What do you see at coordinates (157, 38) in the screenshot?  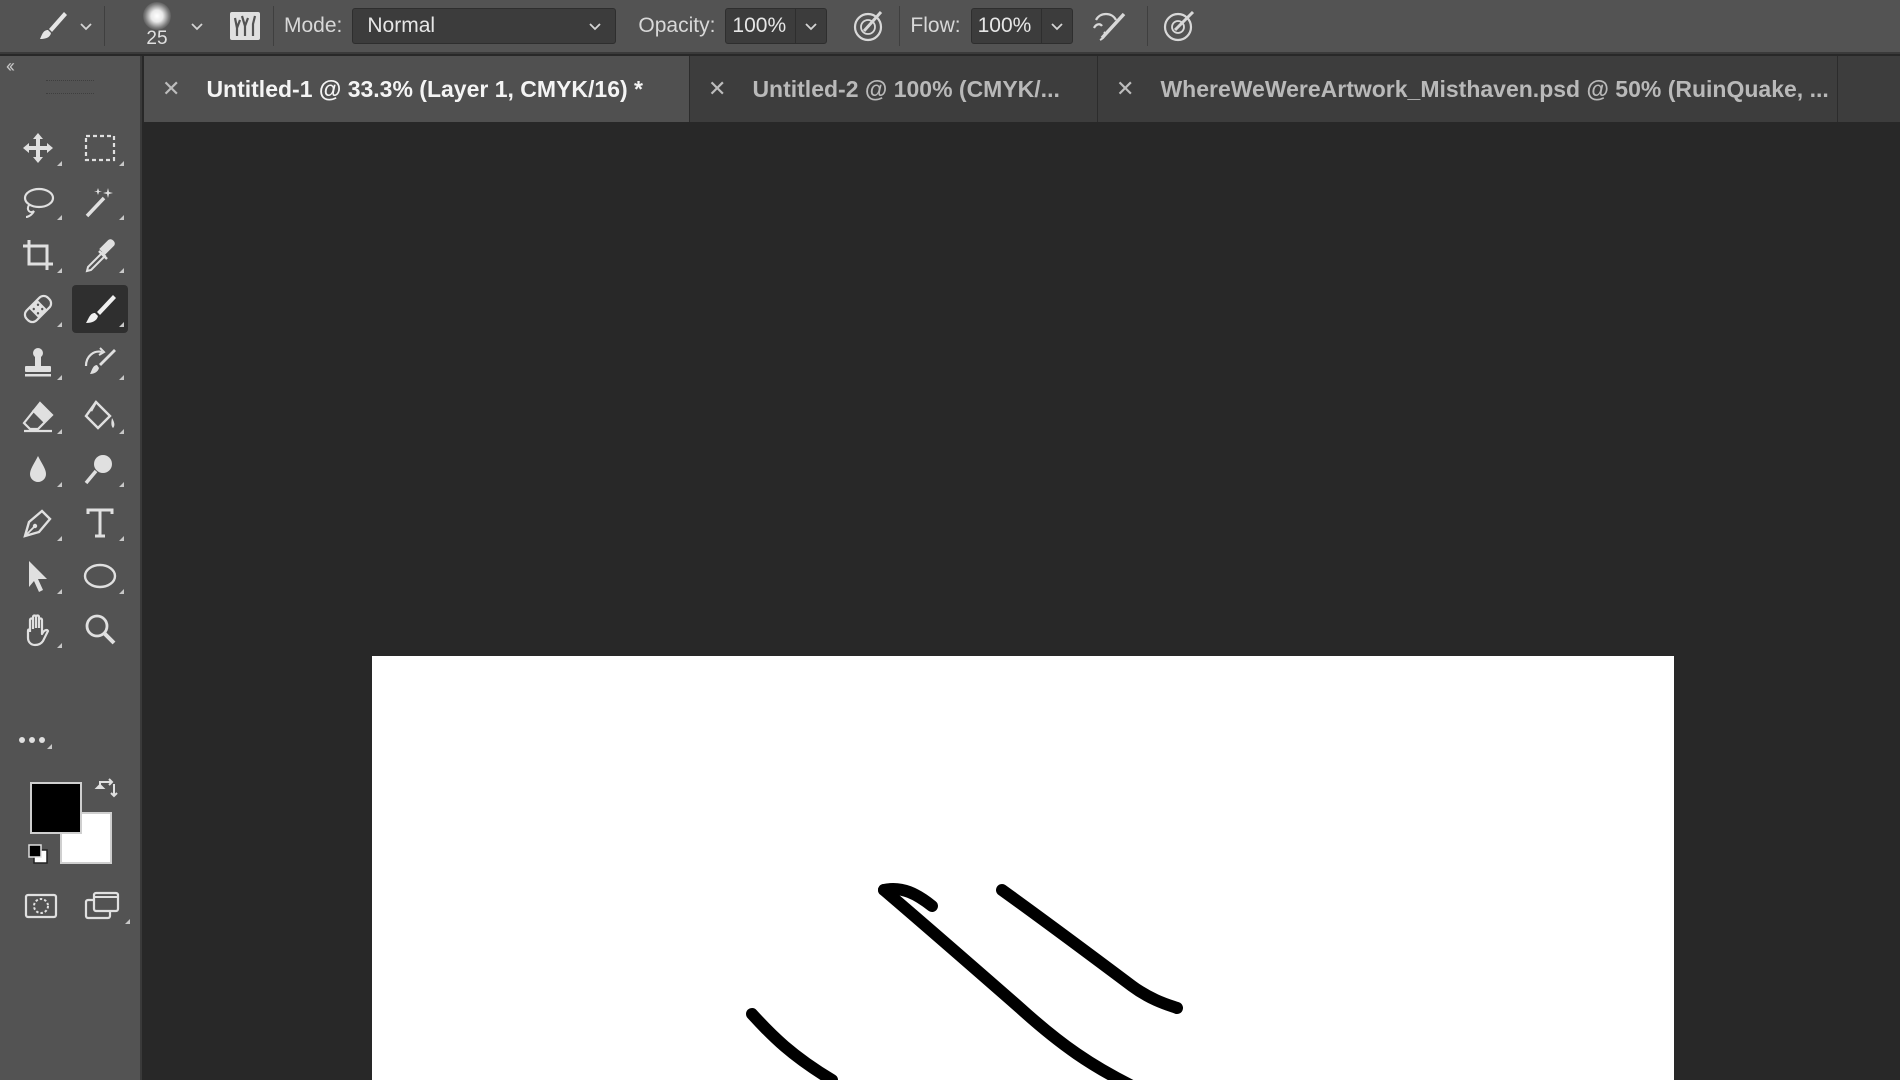 I see `brush-size-value: 25` at bounding box center [157, 38].